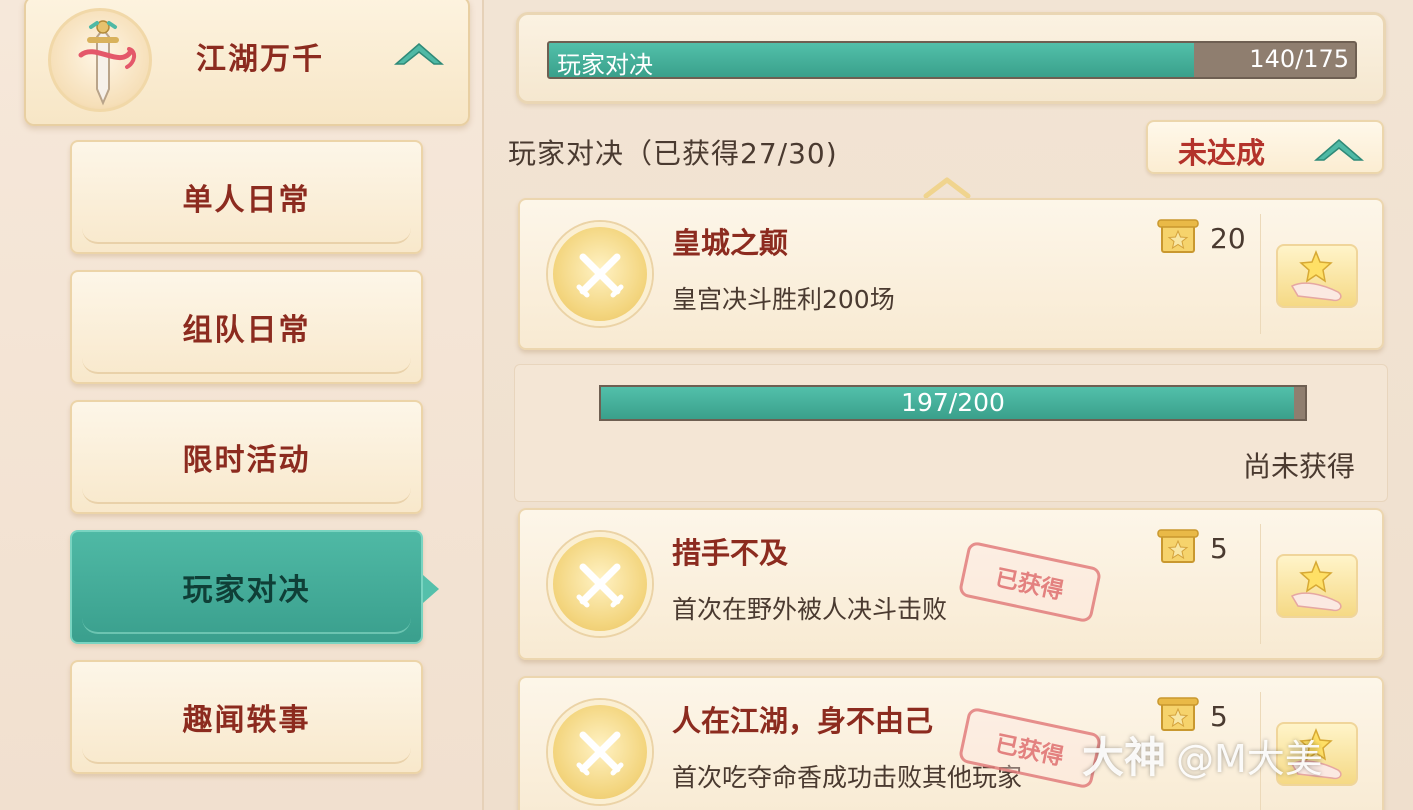  I want to click on active-pointer-icon, so click(431, 589).